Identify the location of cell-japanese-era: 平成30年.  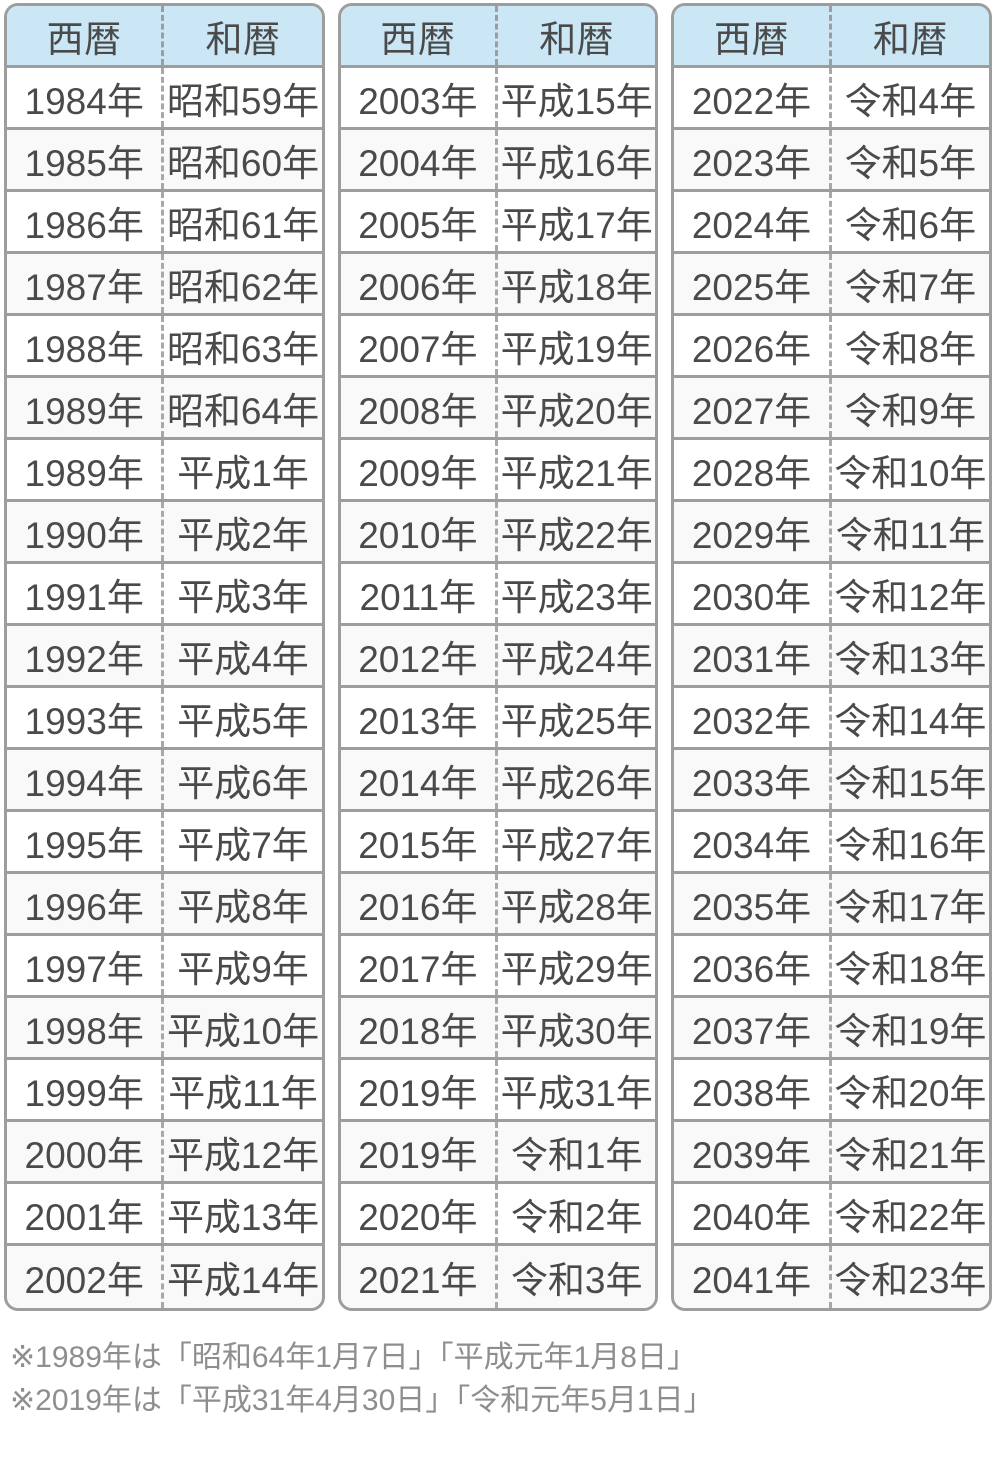
(576, 1031).